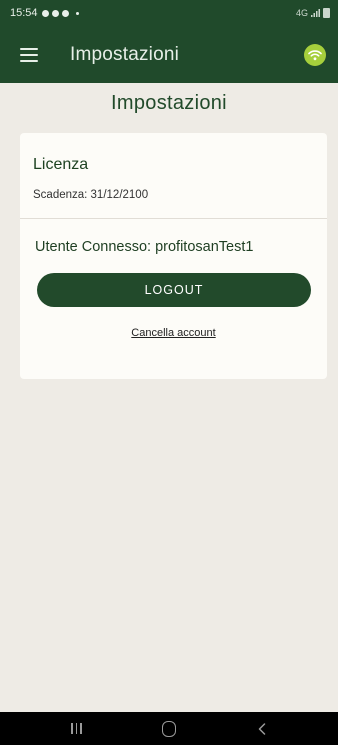 The height and width of the screenshot is (745, 338). Describe the element at coordinates (315, 54) in the screenshot. I see `wifi-icon` at that location.